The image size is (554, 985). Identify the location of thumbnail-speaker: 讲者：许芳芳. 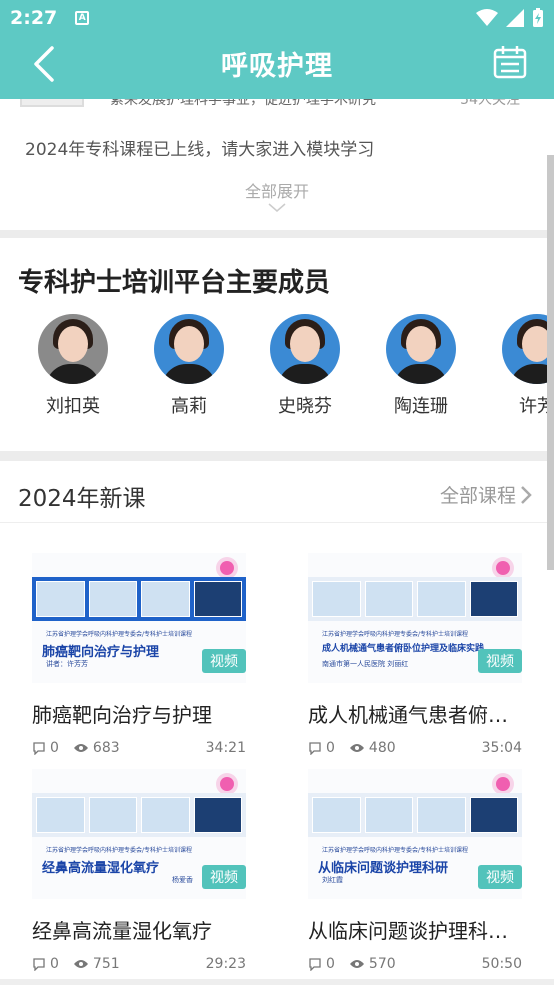
(67, 664).